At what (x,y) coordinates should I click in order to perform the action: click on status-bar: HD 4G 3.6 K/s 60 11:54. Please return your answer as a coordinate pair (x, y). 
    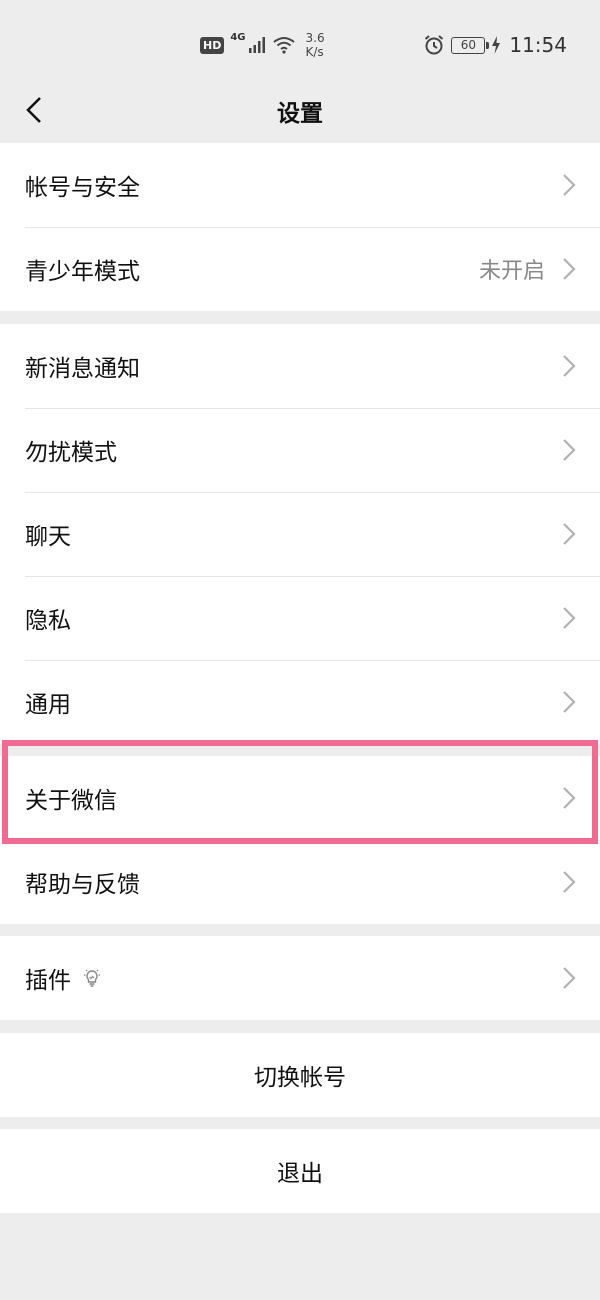
    Looking at the image, I should click on (300, 40).